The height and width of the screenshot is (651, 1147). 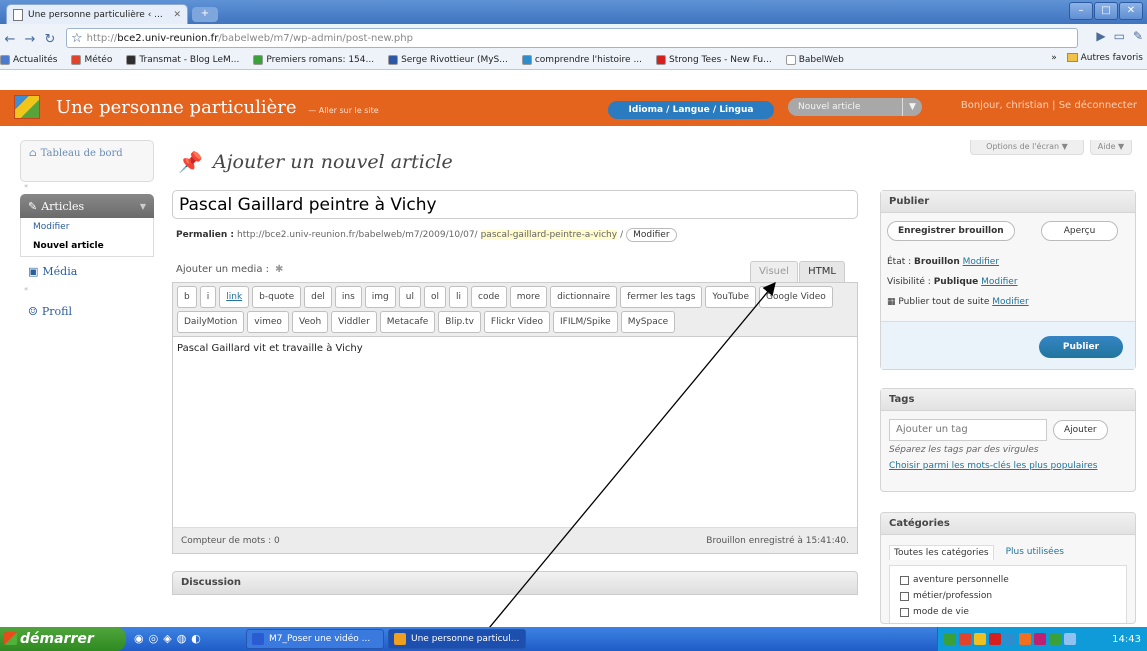 I want to click on quicklaunch-icon: ◉, so click(x=139, y=638).